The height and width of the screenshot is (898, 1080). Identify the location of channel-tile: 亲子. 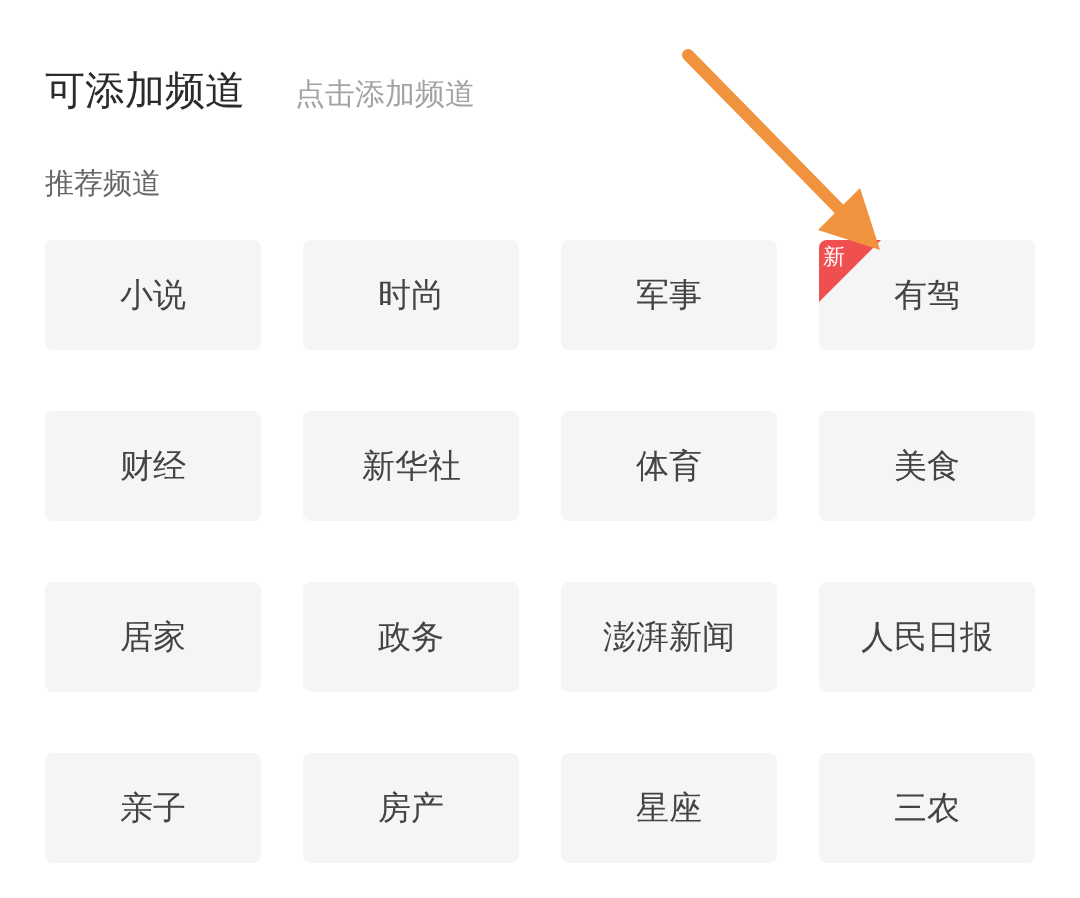
(153, 808).